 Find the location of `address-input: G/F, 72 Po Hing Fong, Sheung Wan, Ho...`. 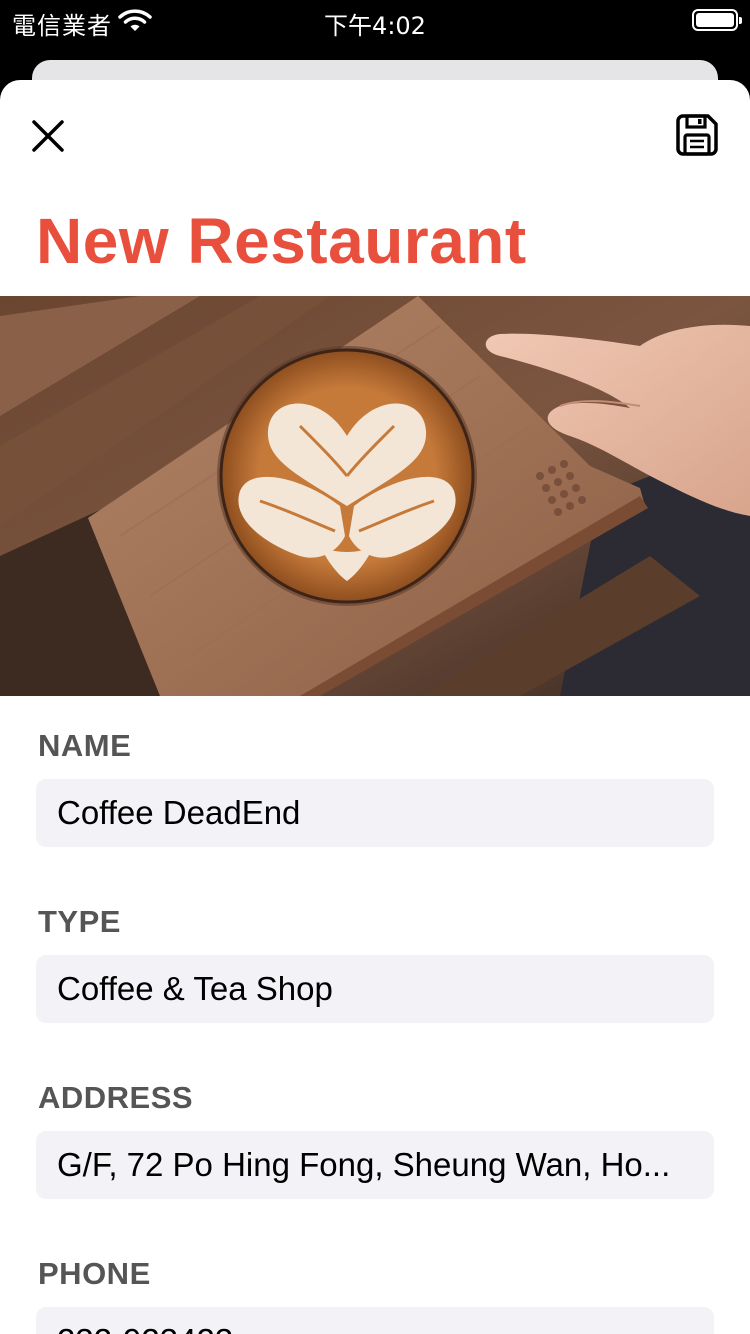

address-input: G/F, 72 Po Hing Fong, Sheung Wan, Ho... is located at coordinates (373, 1165).